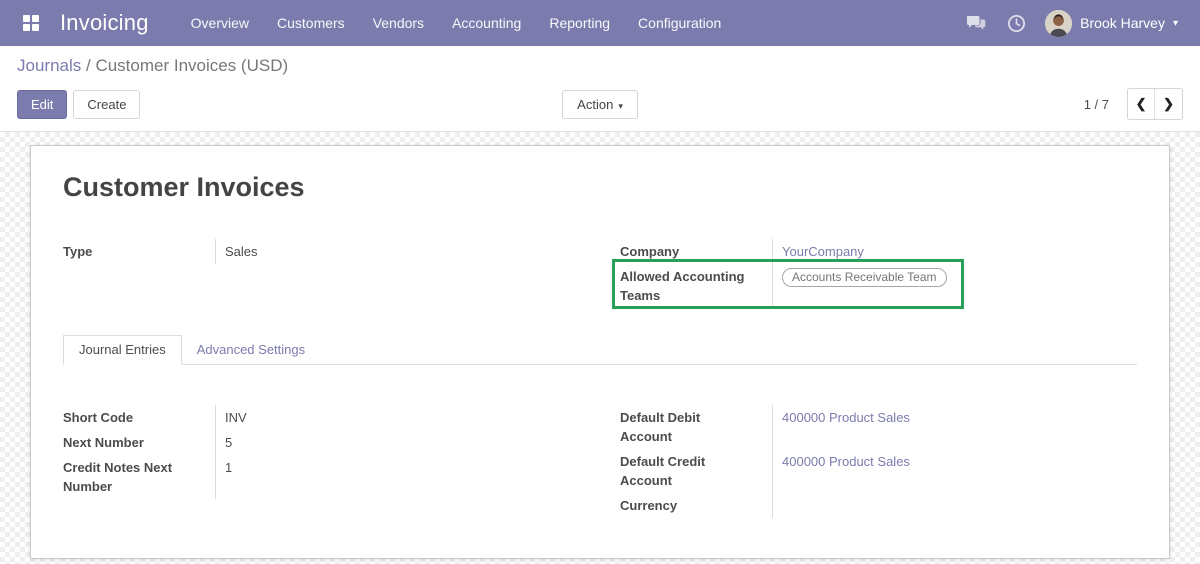 The height and width of the screenshot is (564, 1200). I want to click on top-left-field-group: Type Sales, so click(321, 273).